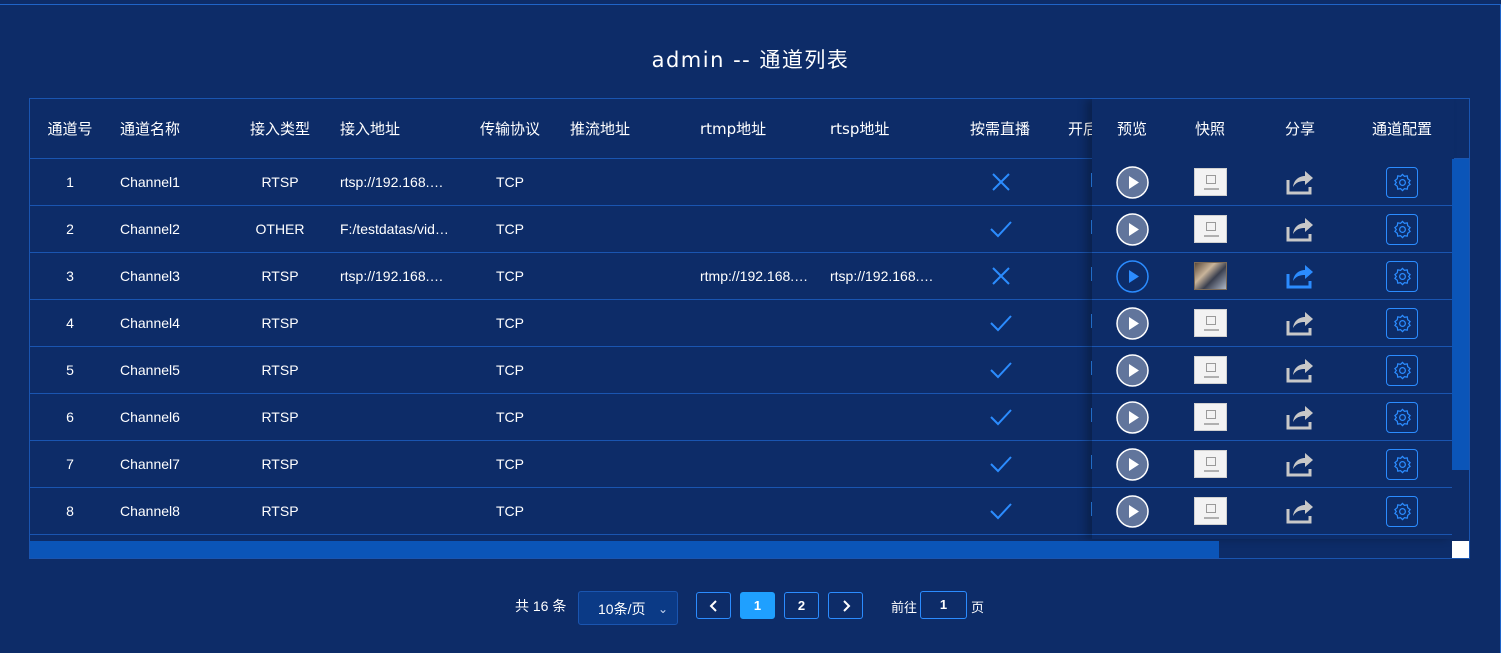  What do you see at coordinates (630, 129) in the screenshot?
I see `header-push-addr: 推流地址` at bounding box center [630, 129].